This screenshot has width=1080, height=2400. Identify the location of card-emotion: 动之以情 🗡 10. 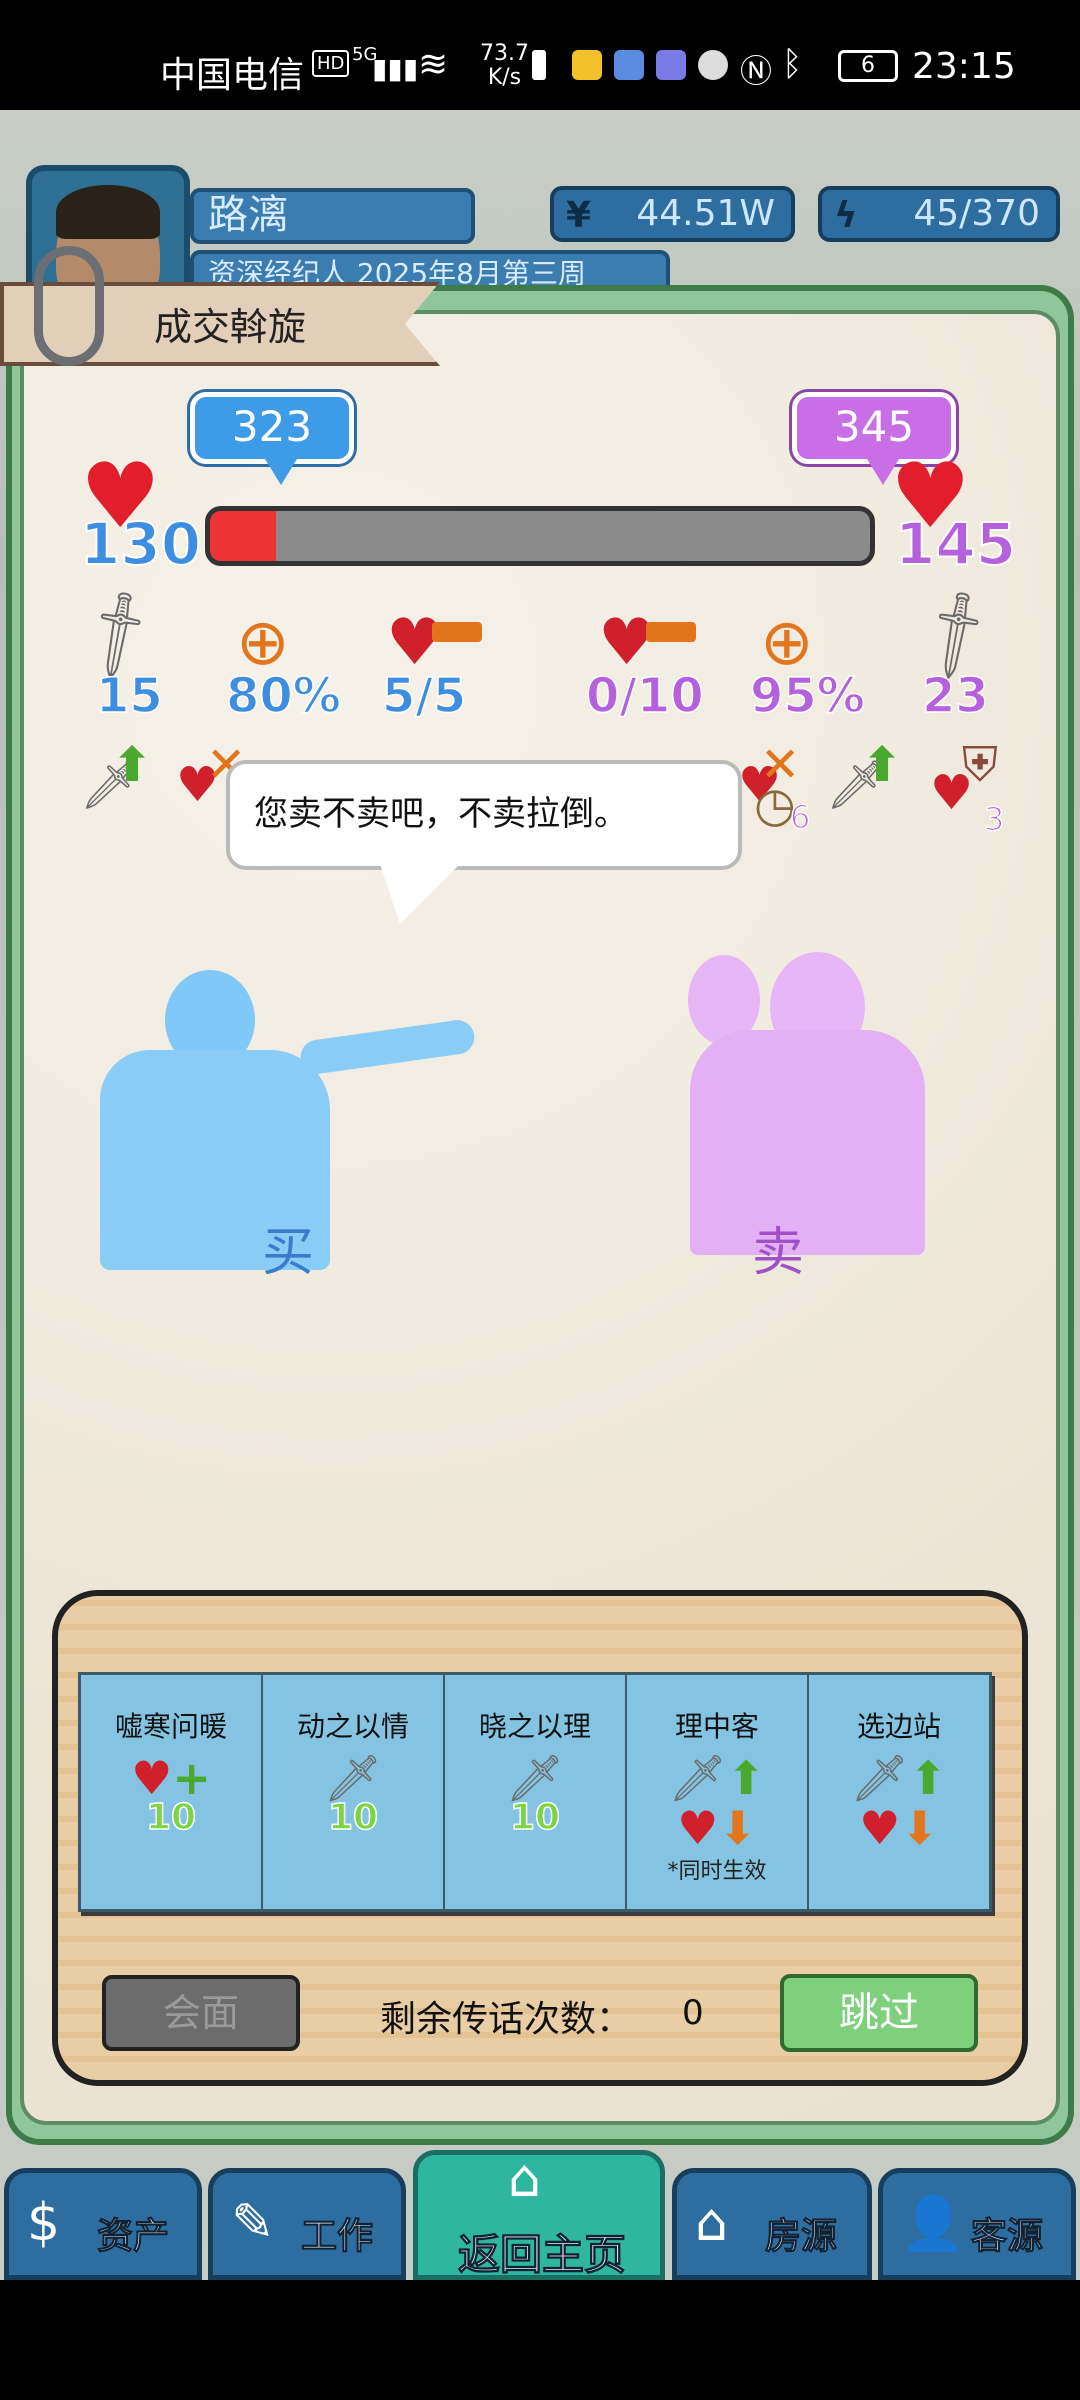
(354, 1792).